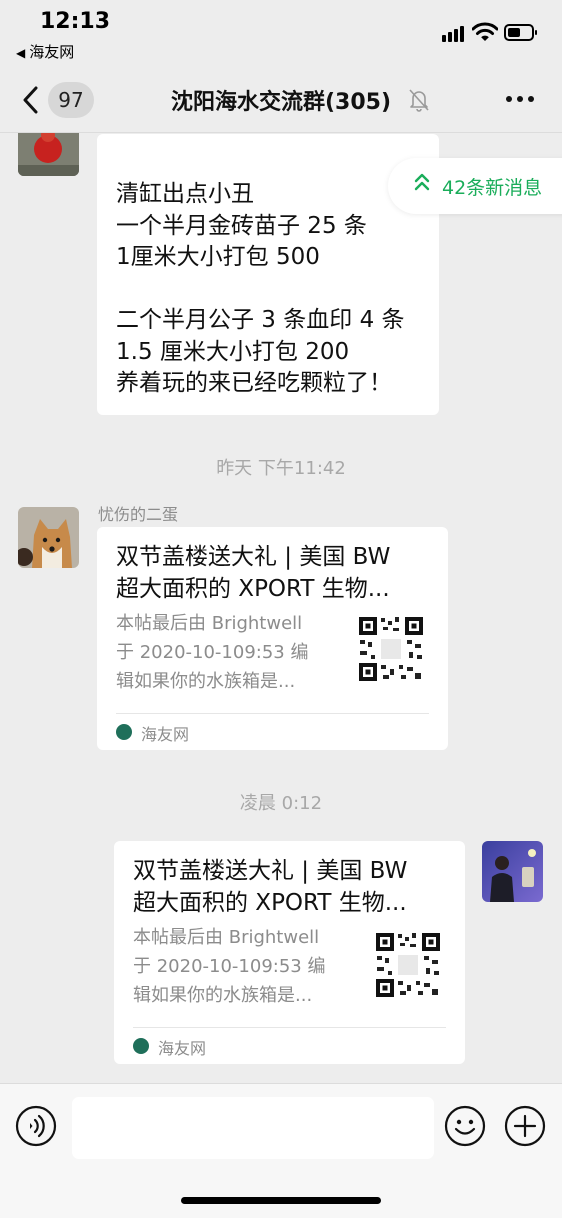 Image resolution: width=562 pixels, height=1218 pixels. What do you see at coordinates (485, 31) in the screenshot?
I see `wifi-icon` at bounding box center [485, 31].